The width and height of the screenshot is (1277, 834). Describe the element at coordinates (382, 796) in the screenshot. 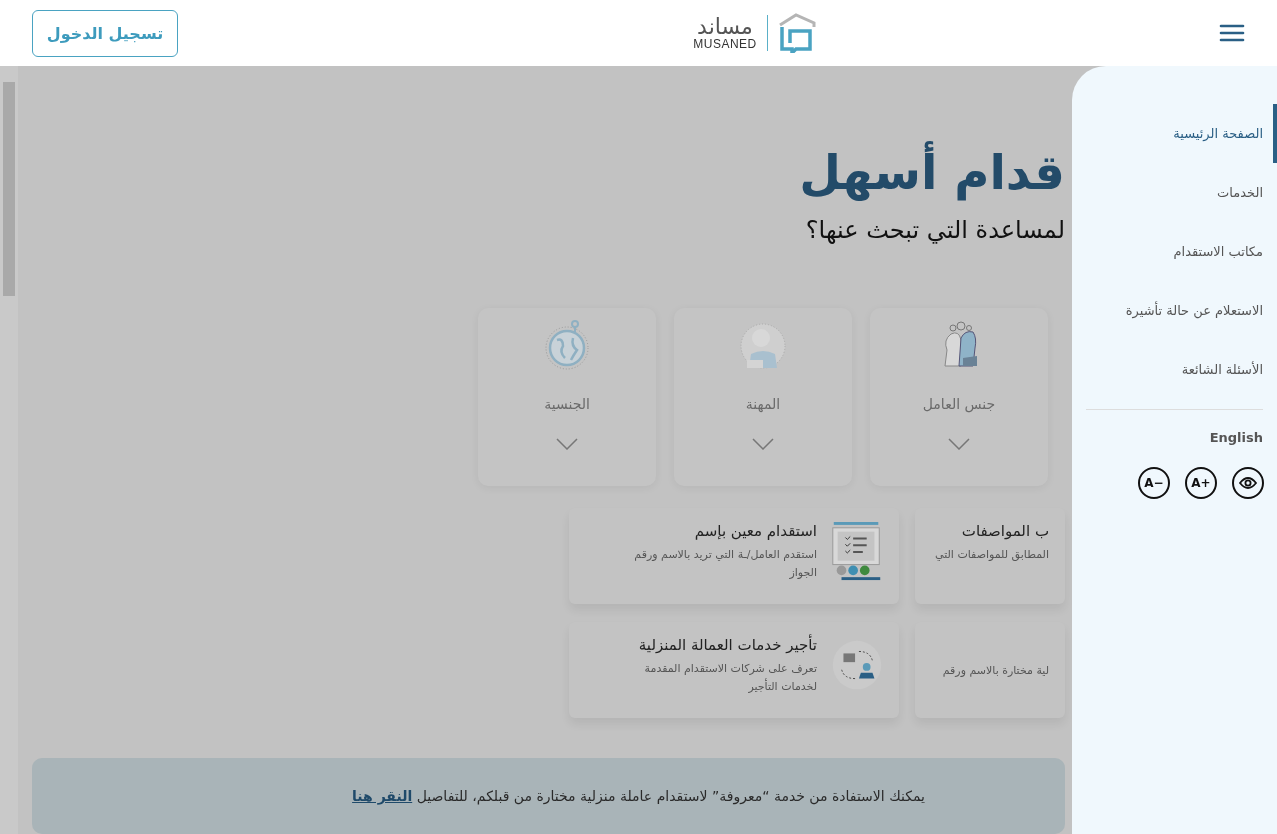

I see `details-link: النقر هنا` at that location.